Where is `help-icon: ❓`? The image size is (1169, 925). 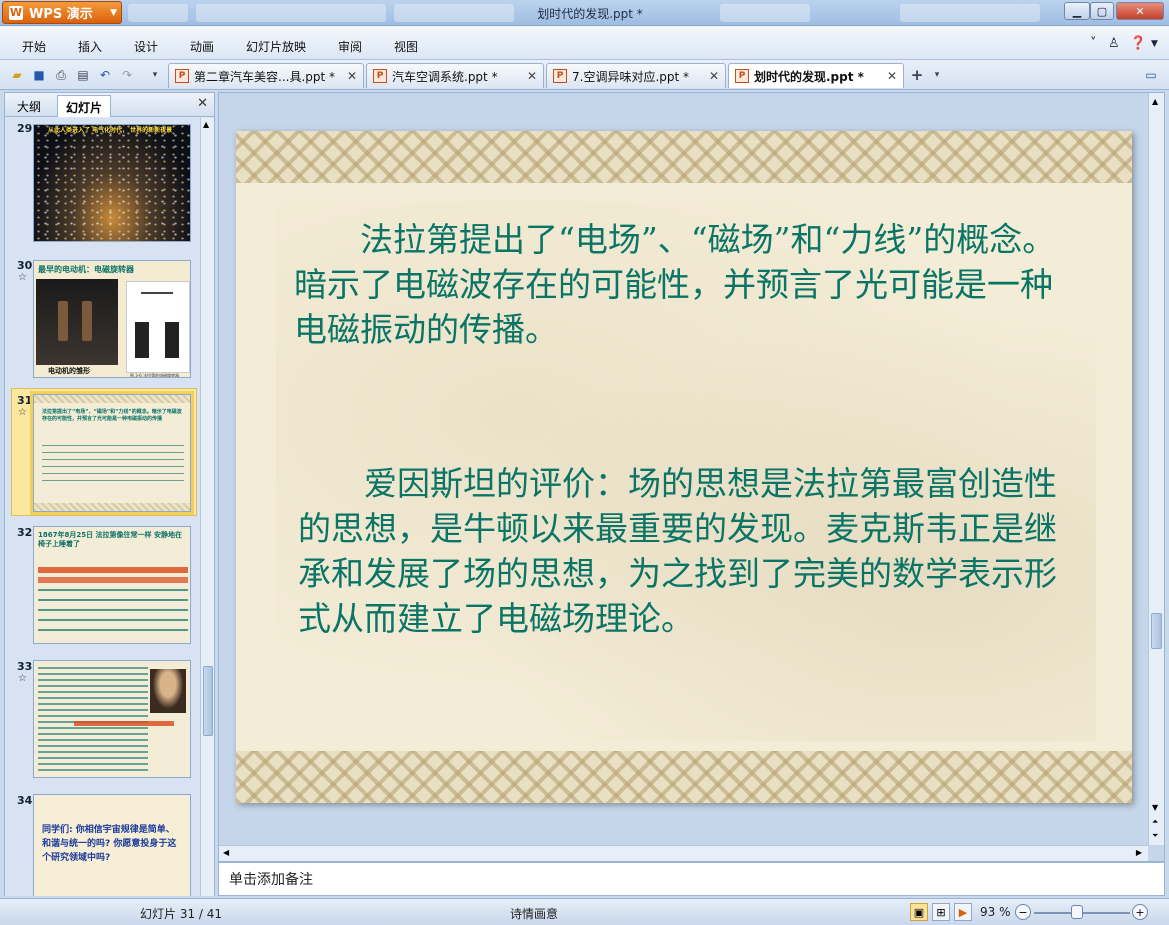 help-icon: ❓ is located at coordinates (1138, 43).